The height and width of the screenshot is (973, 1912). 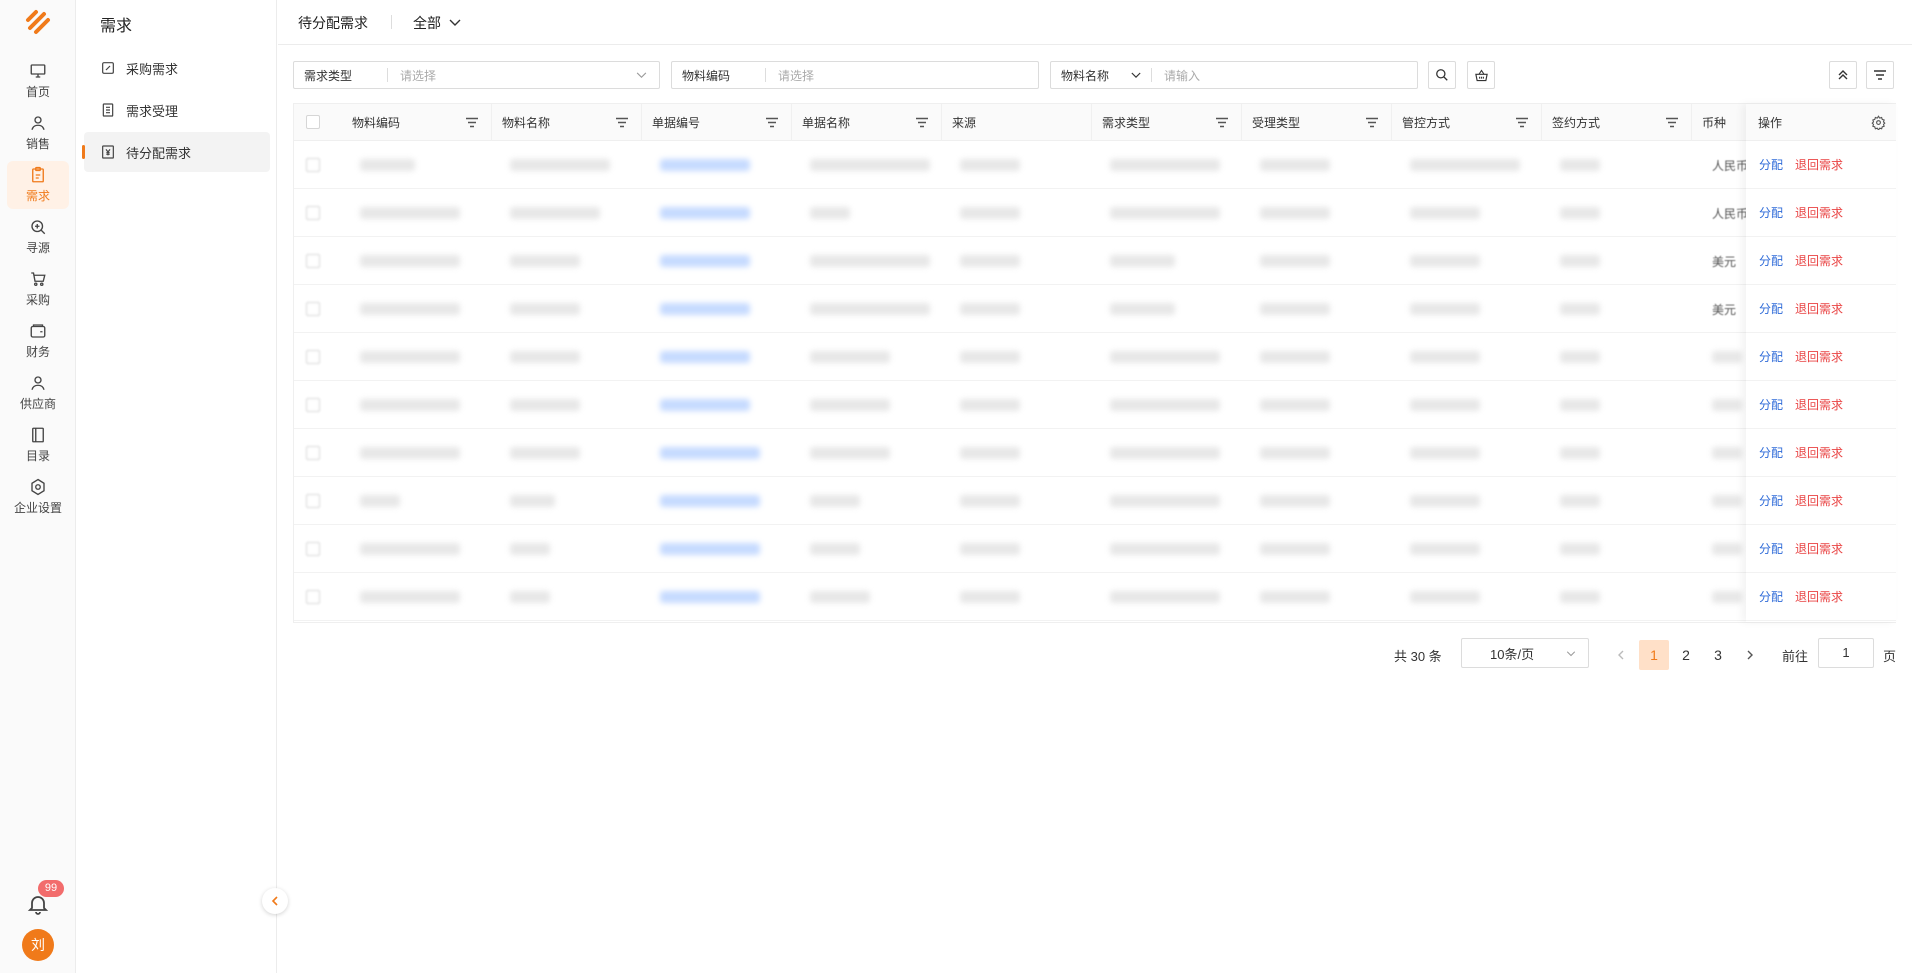 I want to click on rail-item-catalog: 目录, so click(x=38, y=445).